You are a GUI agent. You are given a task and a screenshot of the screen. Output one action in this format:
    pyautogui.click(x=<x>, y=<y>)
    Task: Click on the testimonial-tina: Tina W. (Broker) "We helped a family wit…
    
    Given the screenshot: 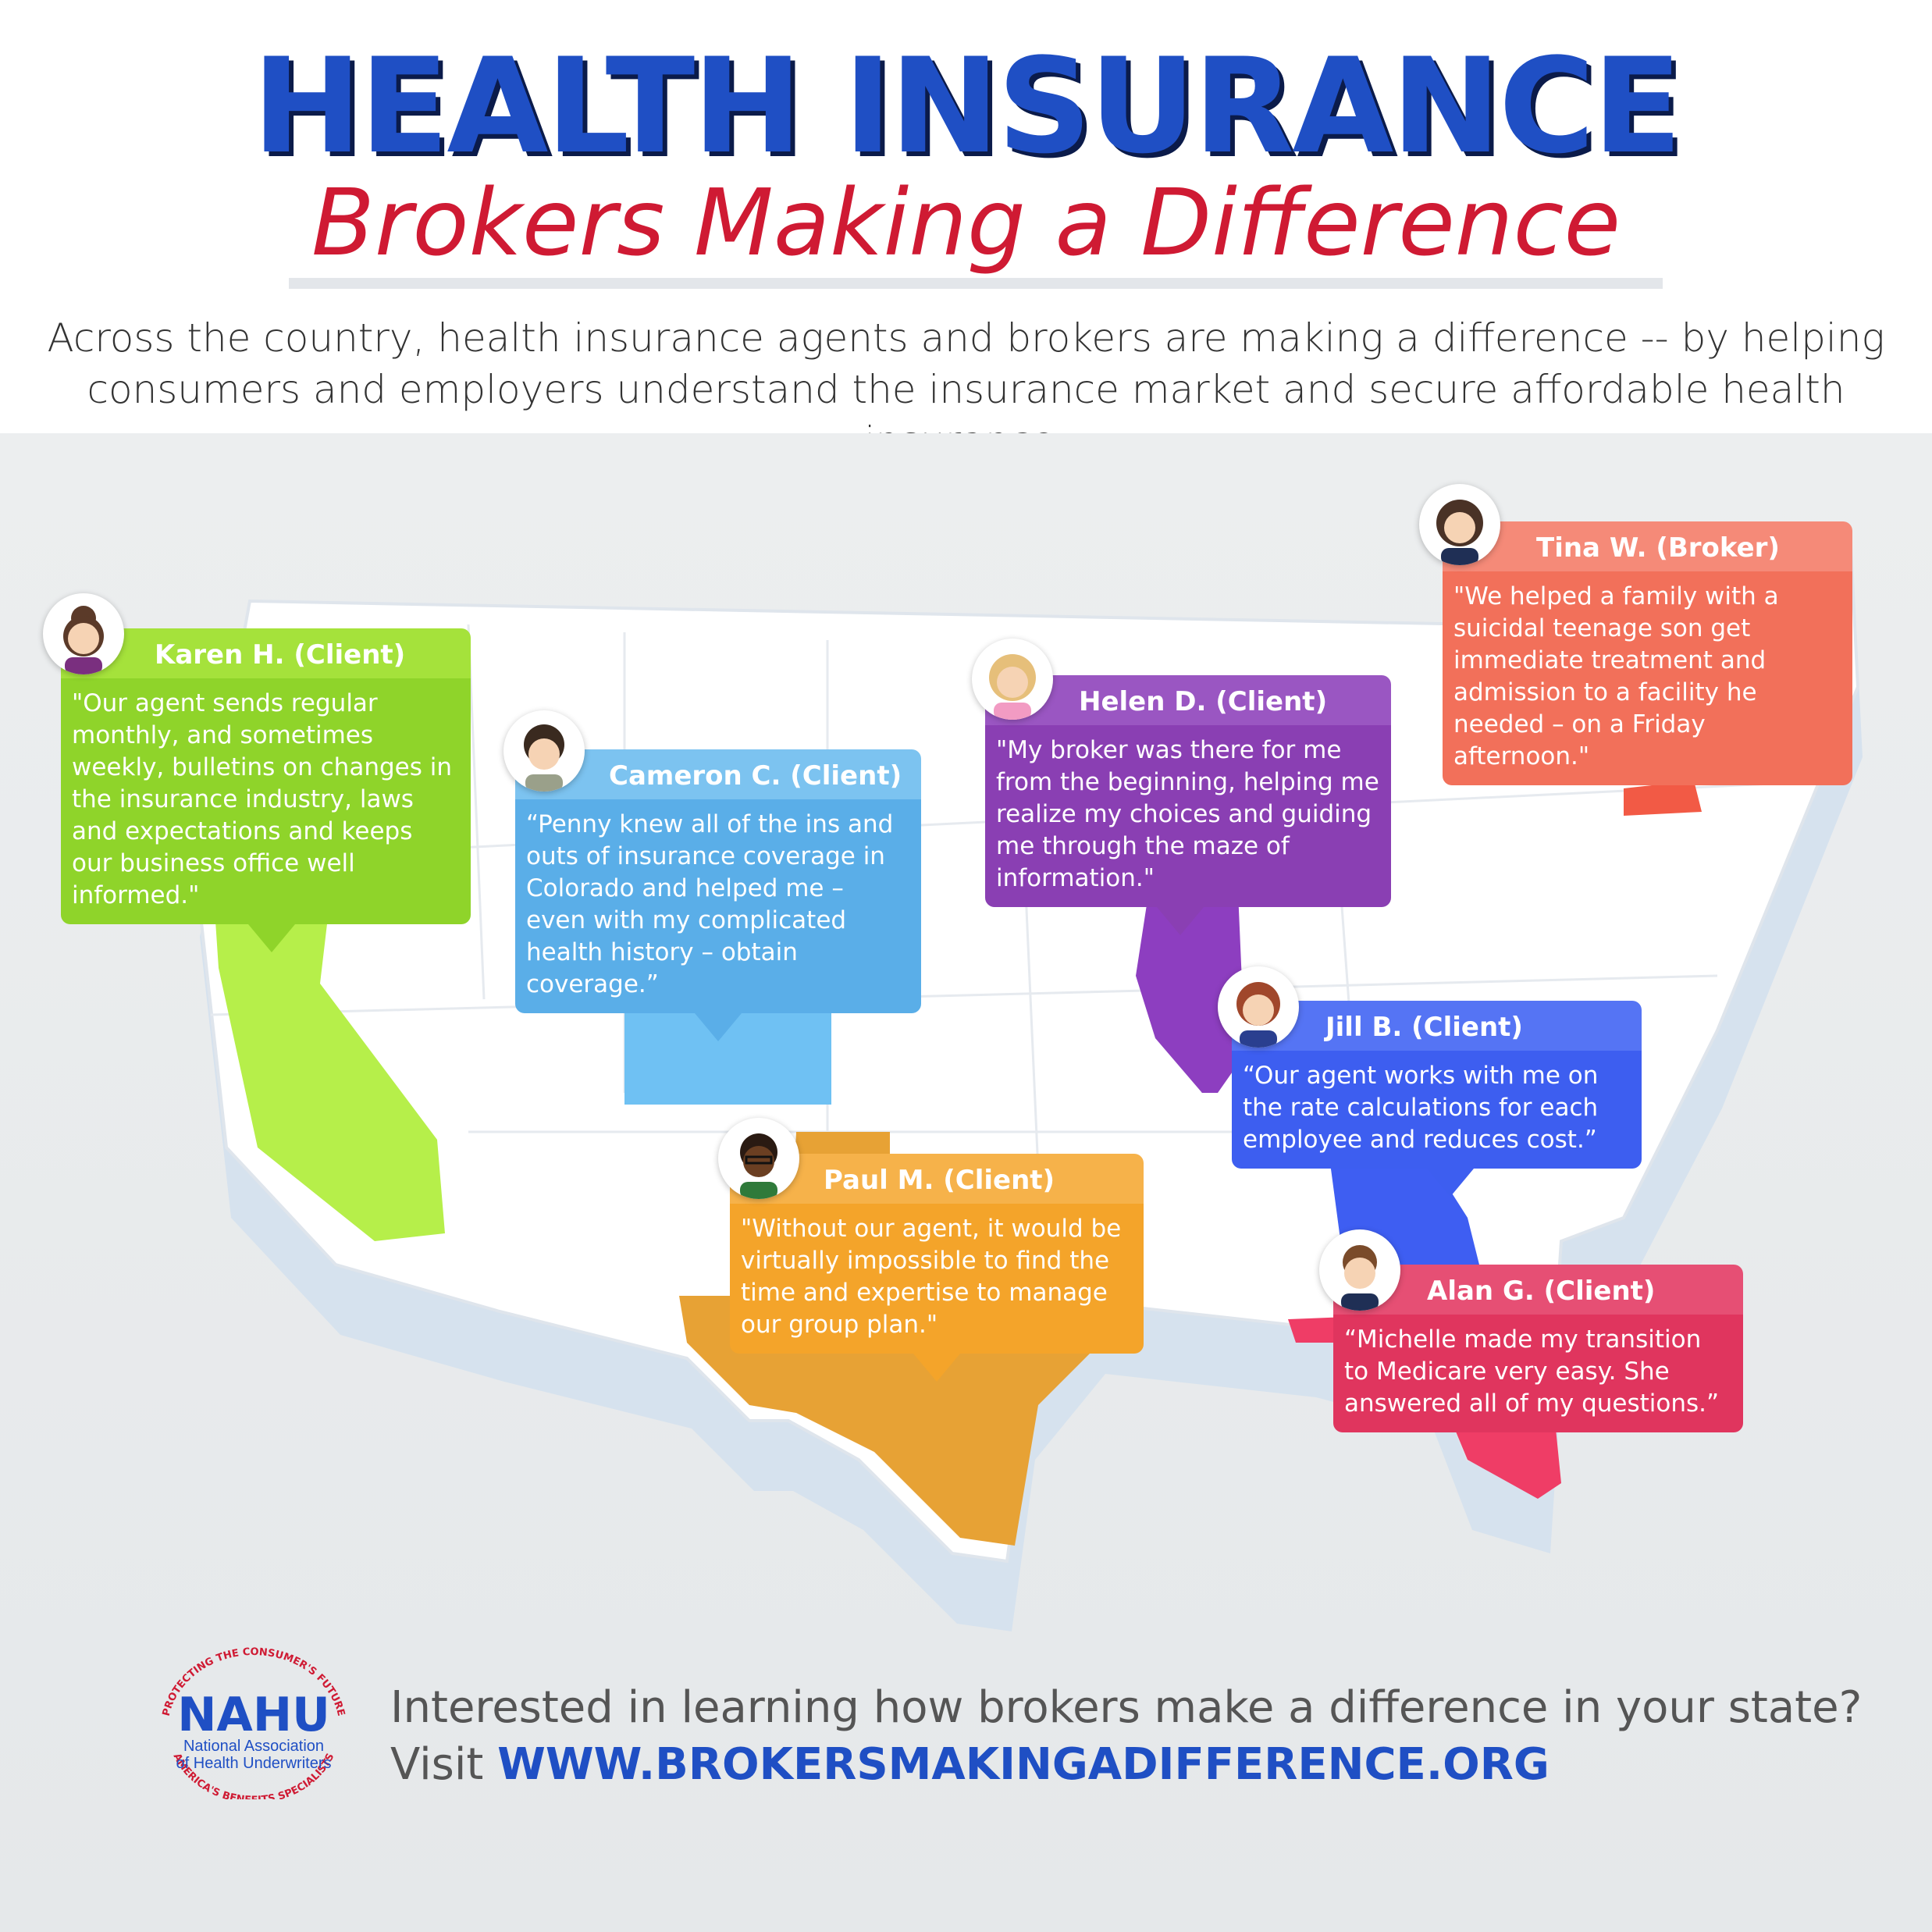 What is the action you would take?
    pyautogui.click(x=1647, y=653)
    